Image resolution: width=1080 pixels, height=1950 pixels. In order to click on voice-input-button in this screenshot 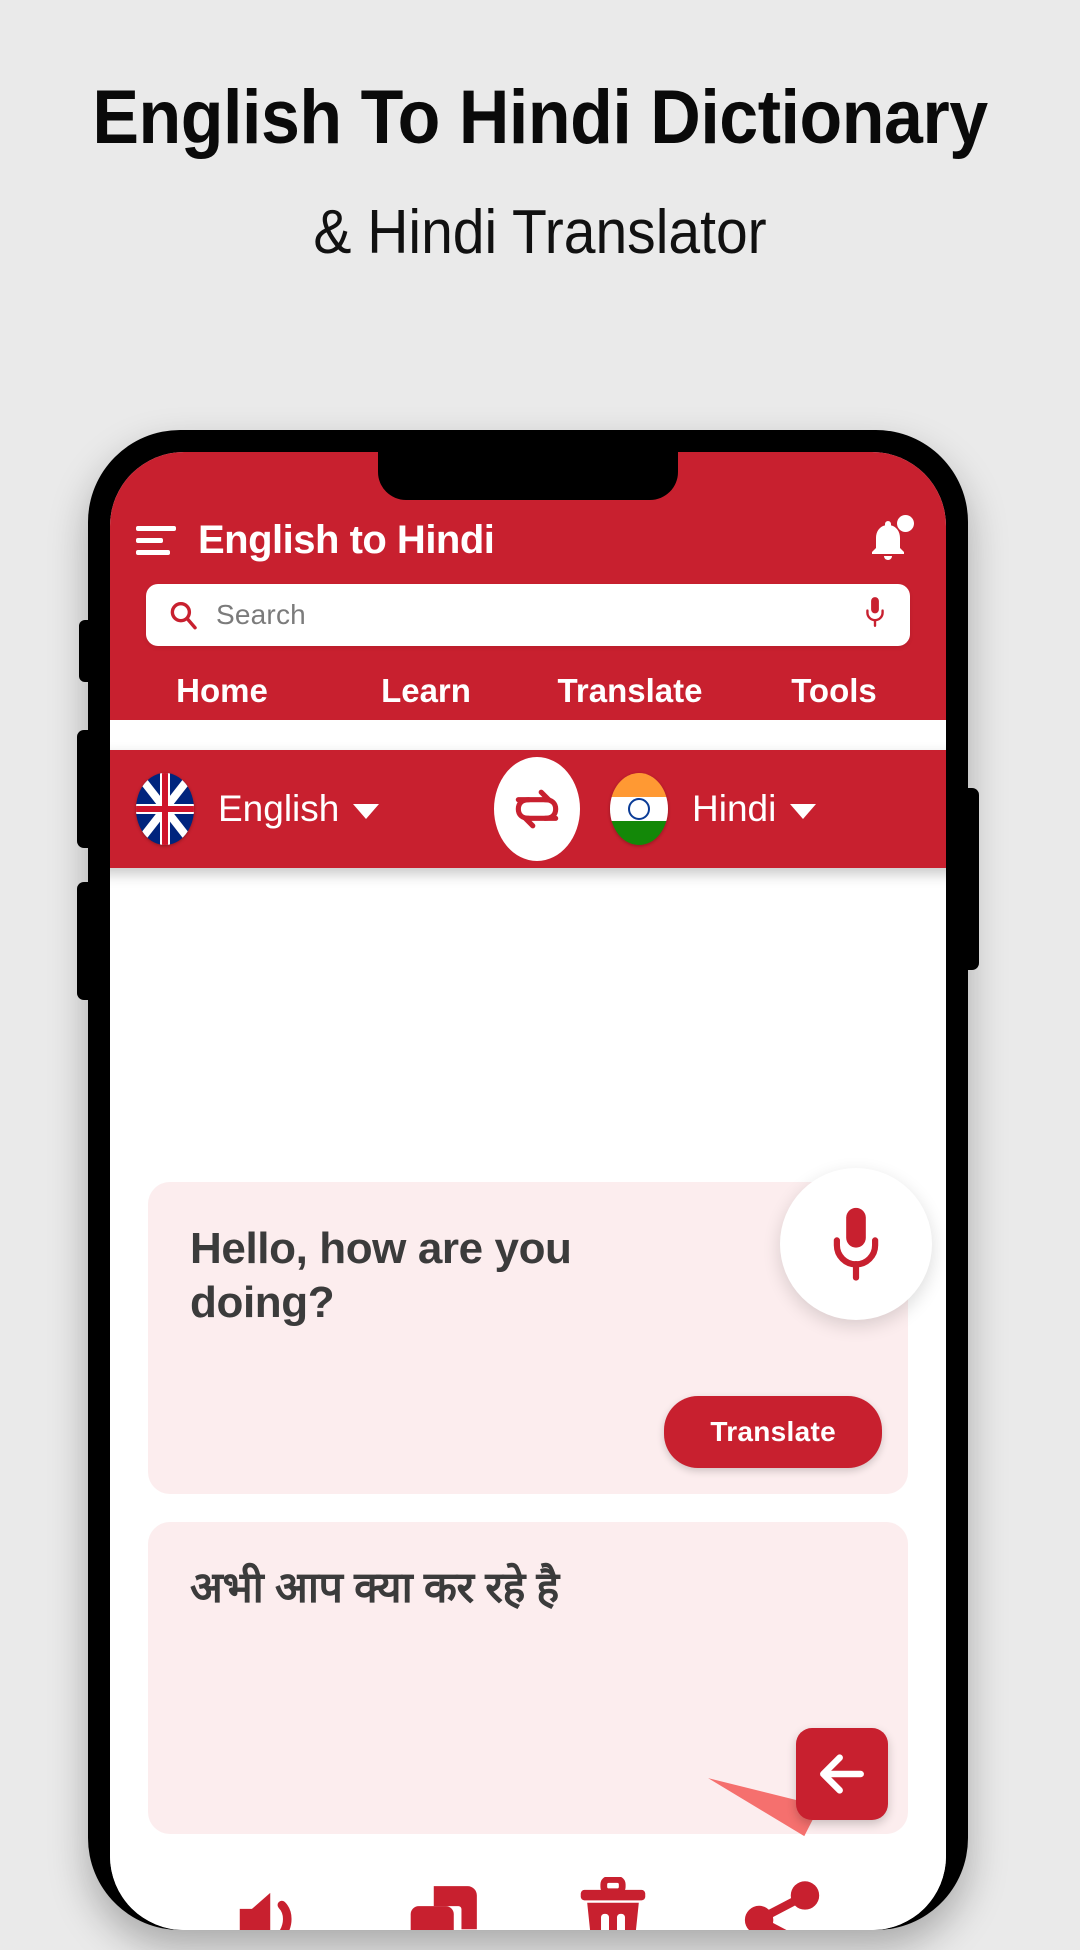, I will do `click(856, 1244)`.